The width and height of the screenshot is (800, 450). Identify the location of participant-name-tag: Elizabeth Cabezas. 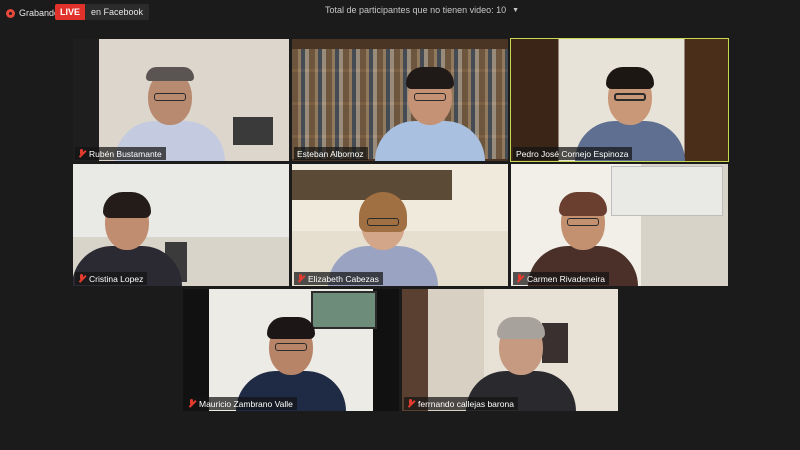
(338, 278).